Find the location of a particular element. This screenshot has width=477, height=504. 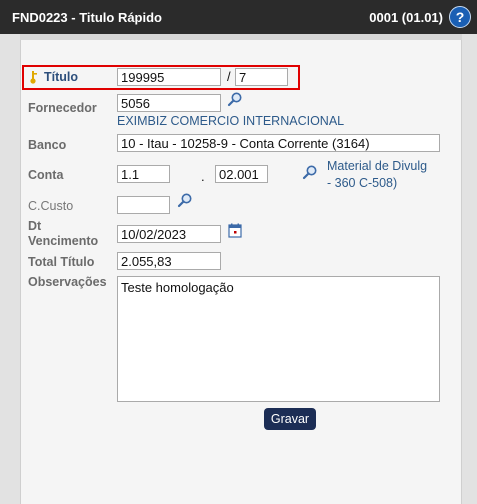

vencimento-input is located at coordinates (169, 234).